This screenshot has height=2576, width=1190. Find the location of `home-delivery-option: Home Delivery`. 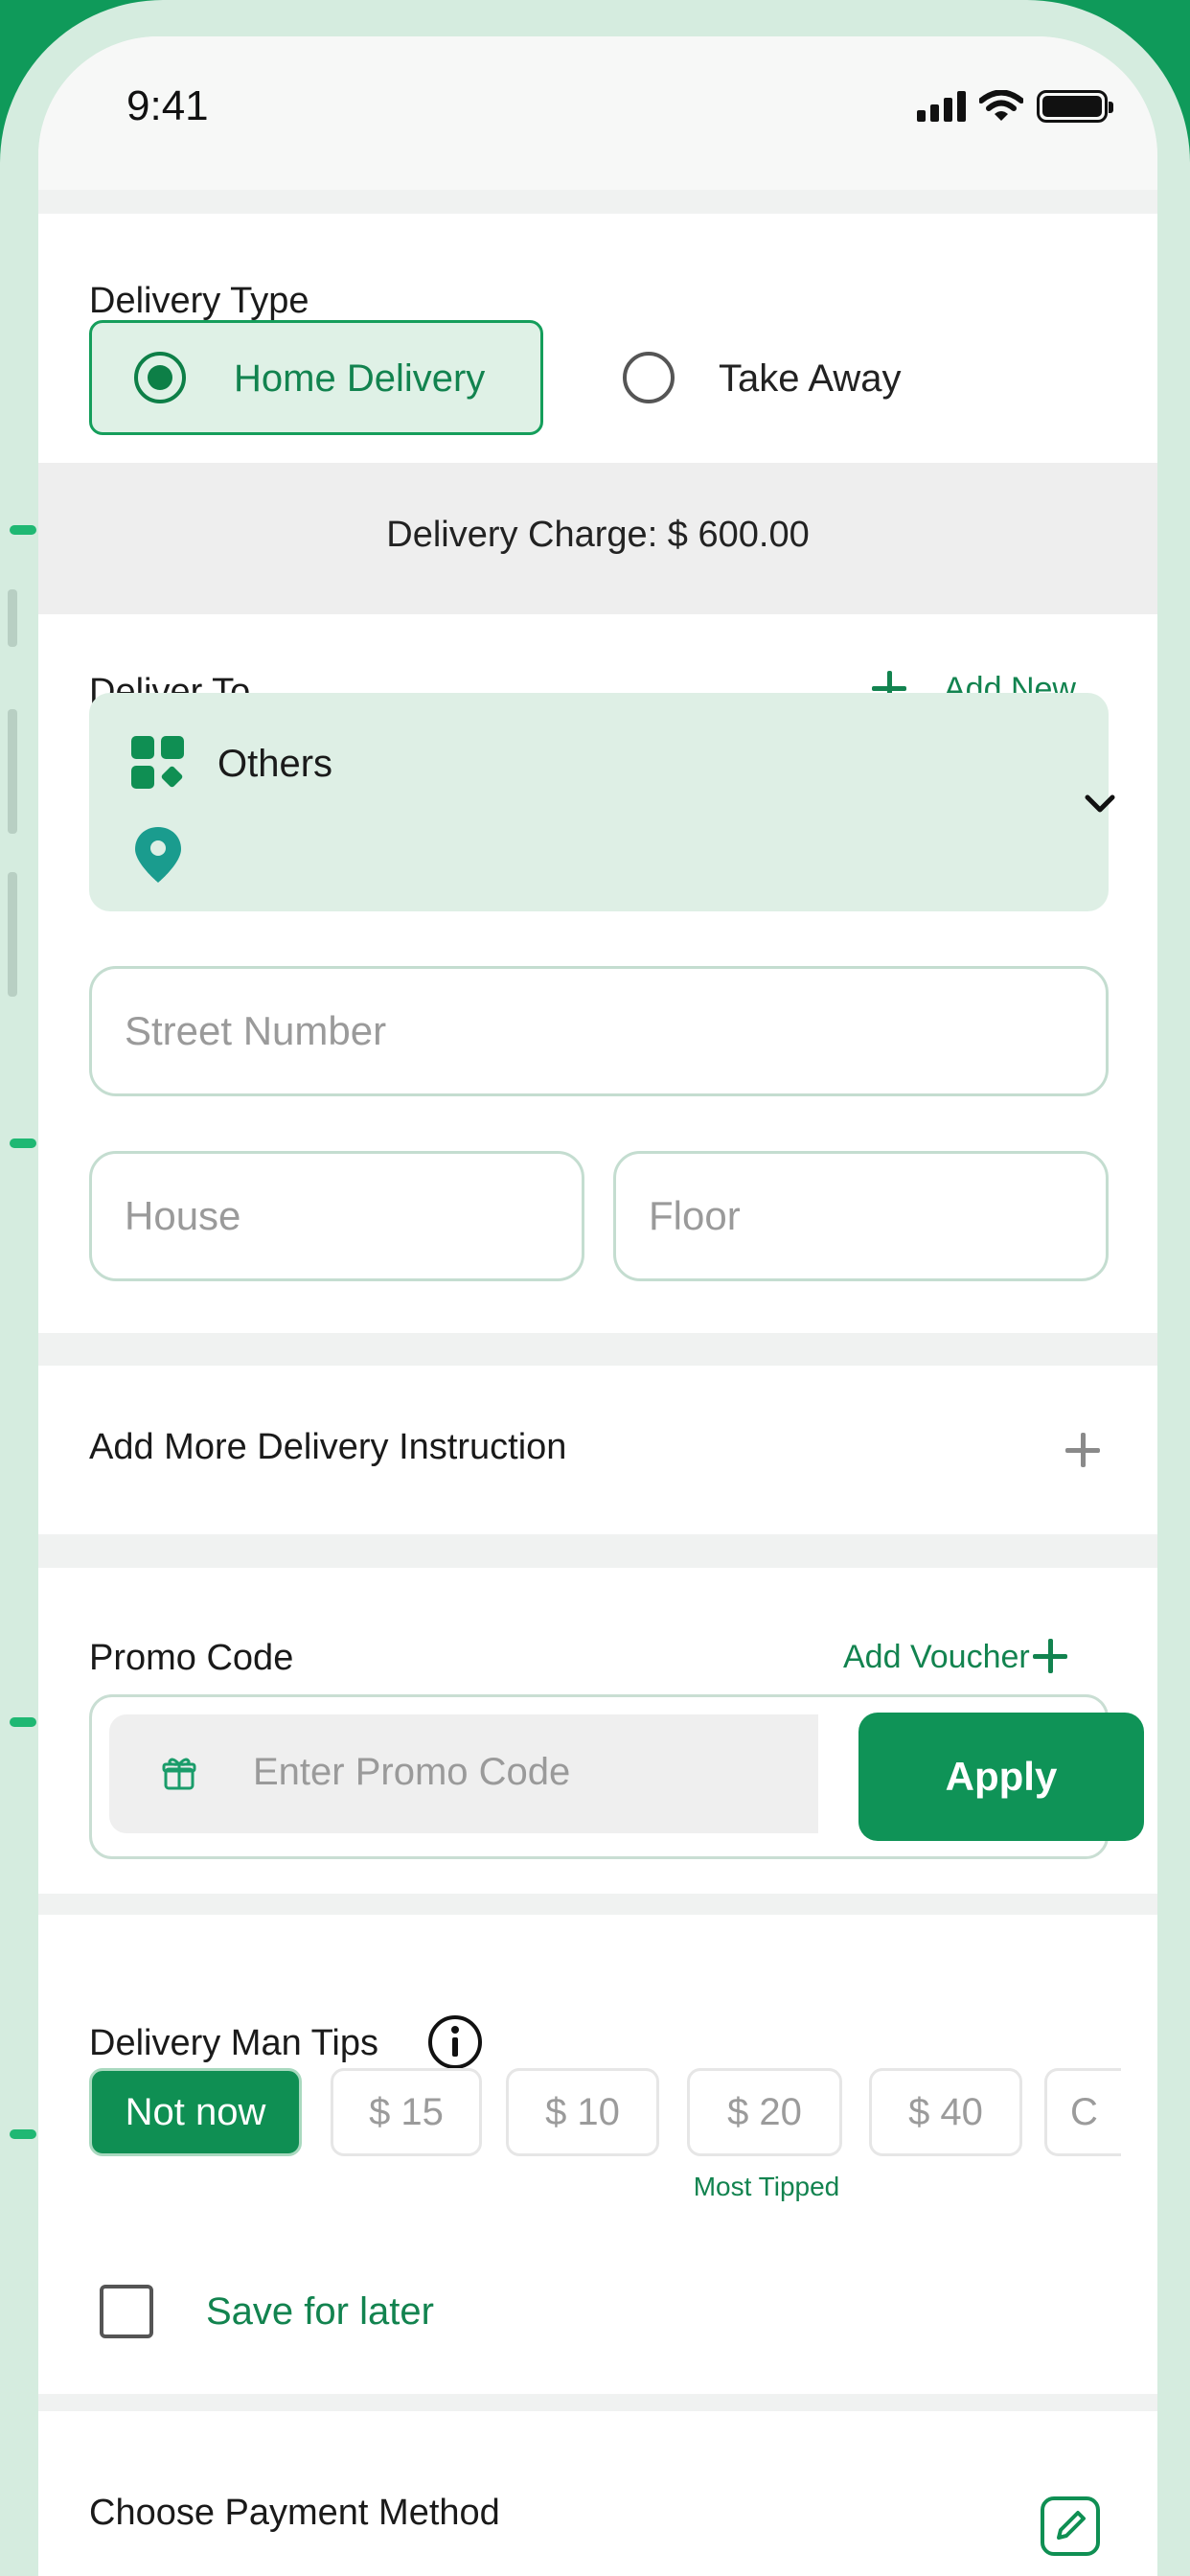

home-delivery-option: Home Delivery is located at coordinates (316, 377).